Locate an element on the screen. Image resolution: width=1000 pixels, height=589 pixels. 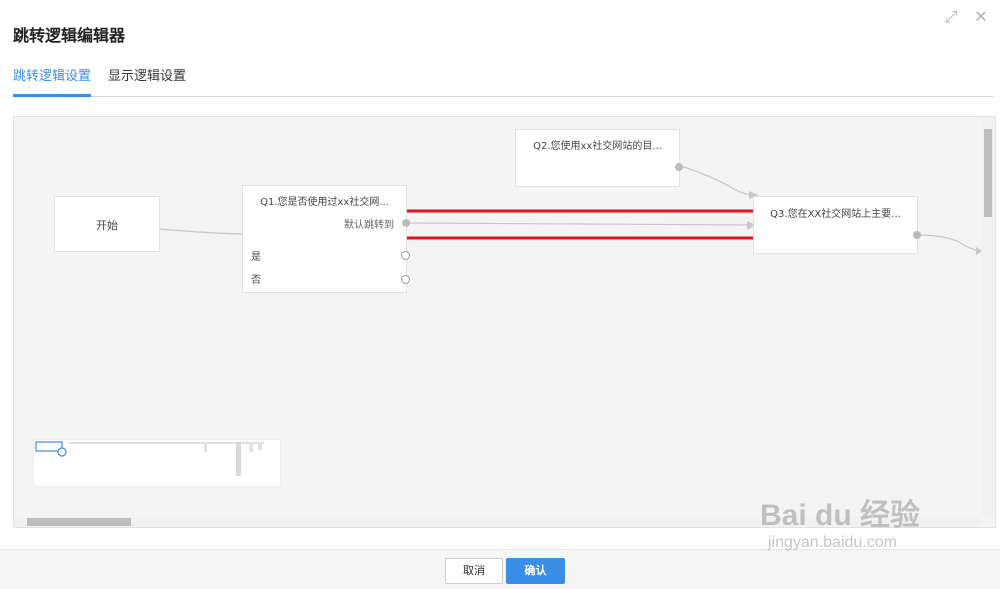
confirm-button: 确认 is located at coordinates (535, 571).